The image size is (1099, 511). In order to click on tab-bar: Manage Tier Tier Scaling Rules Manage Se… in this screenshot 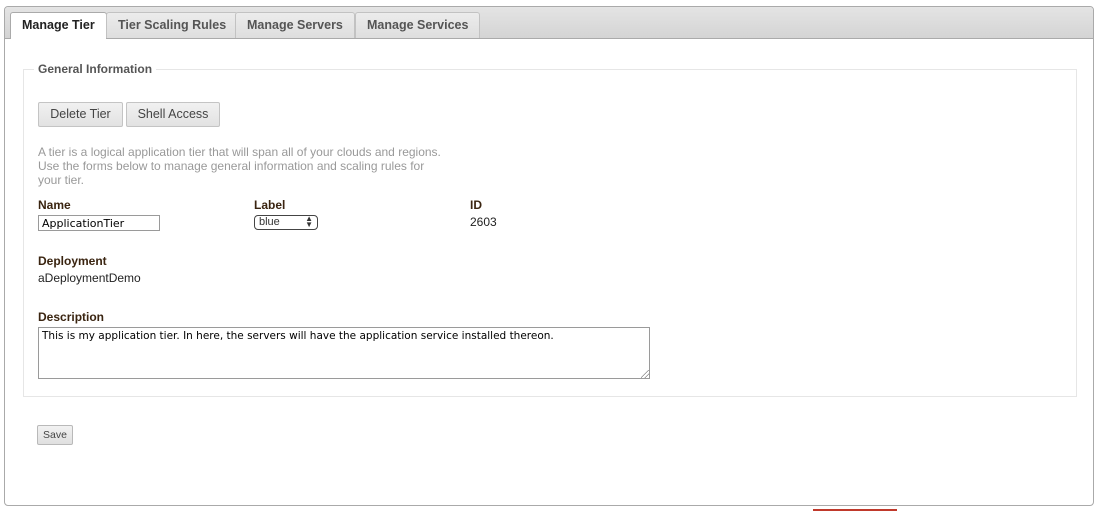, I will do `click(549, 23)`.